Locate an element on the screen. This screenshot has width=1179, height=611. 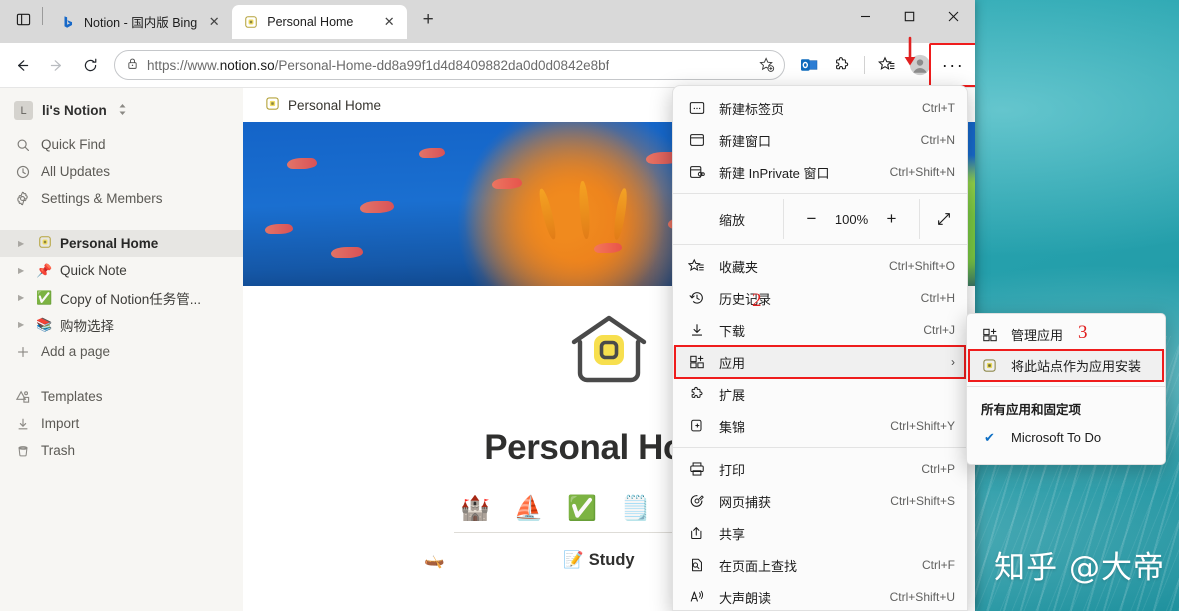
download-icon is located at coordinates (696, 330).